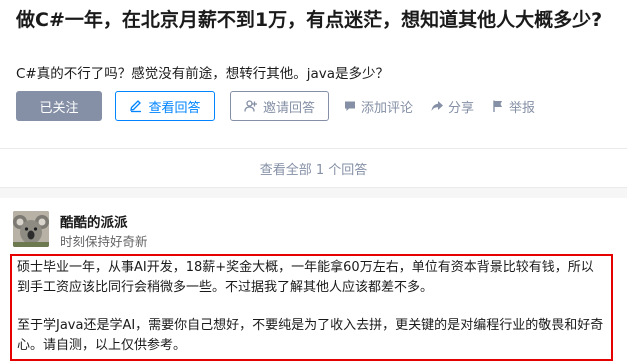 The width and height of the screenshot is (627, 364). I want to click on comment-icon, so click(350, 106).